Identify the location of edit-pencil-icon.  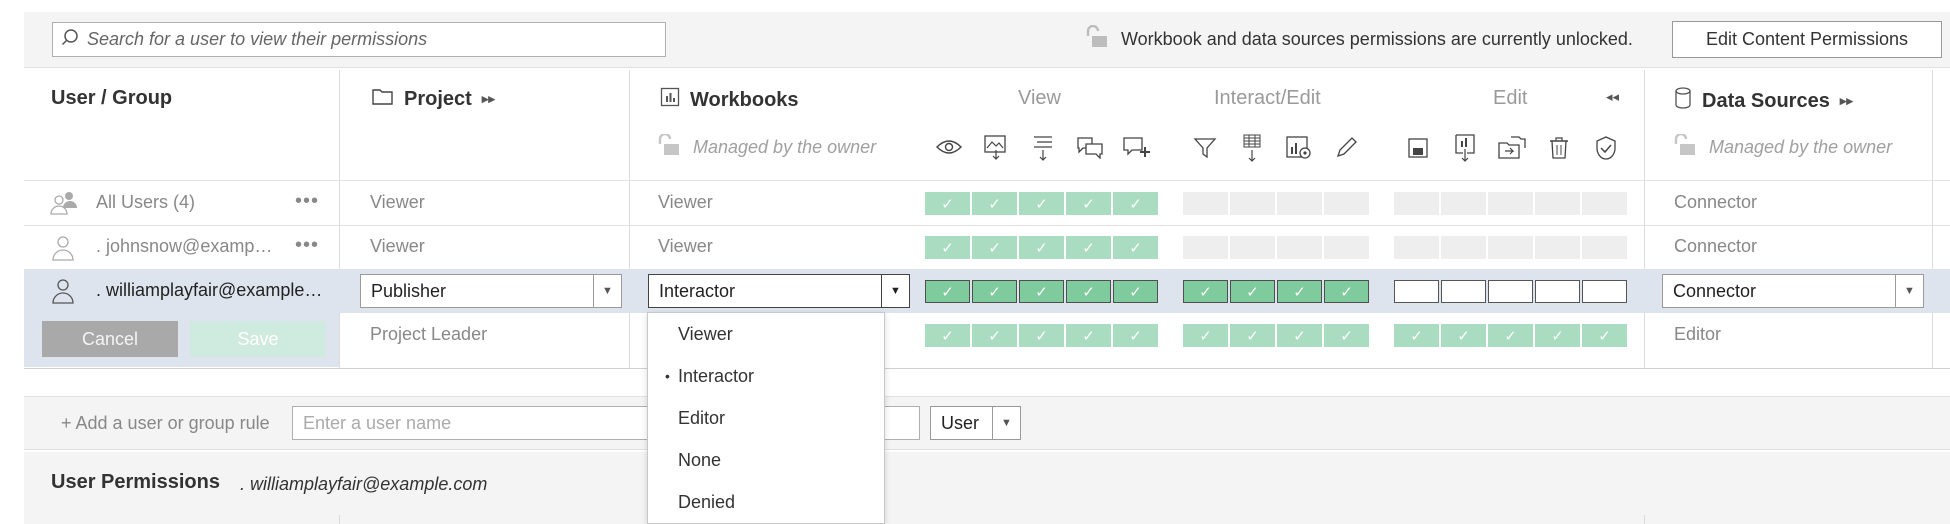
(1345, 148).